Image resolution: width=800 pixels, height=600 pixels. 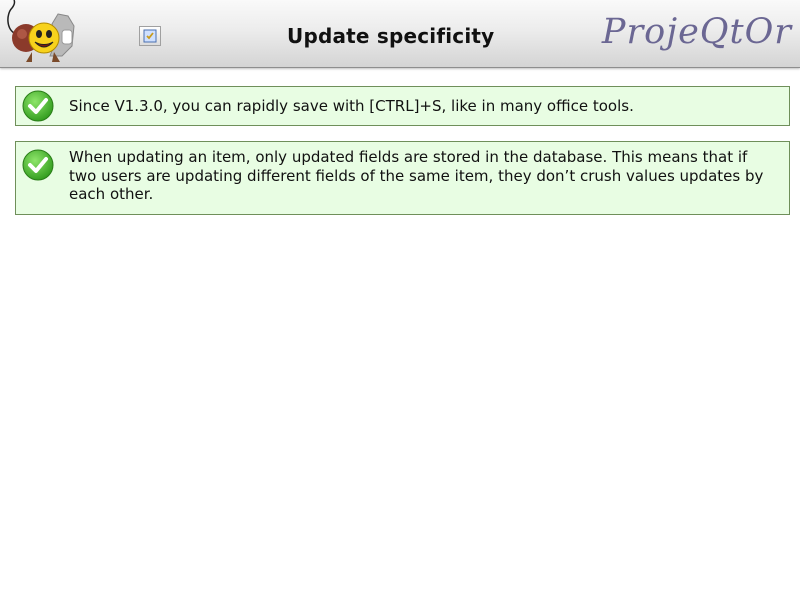 I want to click on brand-logo-text: ProjeQtOr, so click(x=696, y=32).